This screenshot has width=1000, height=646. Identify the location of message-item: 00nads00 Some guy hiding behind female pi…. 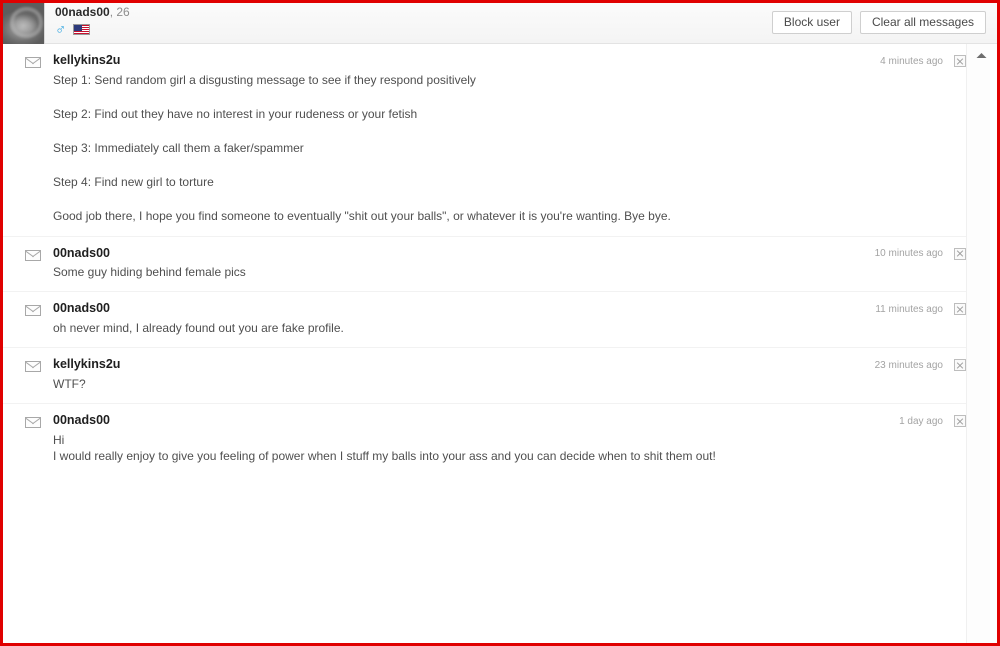
(484, 263).